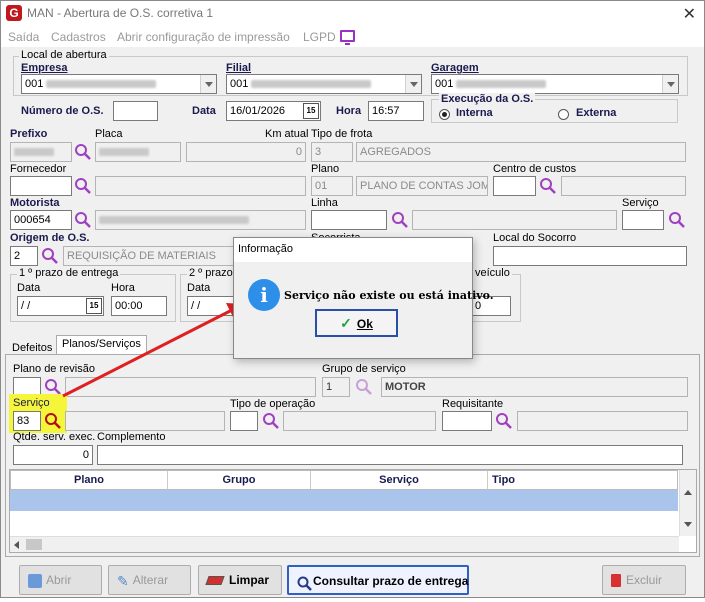 This screenshot has height=602, width=705. What do you see at coordinates (389, 295) in the screenshot?
I see `dialog-message: Serviço não existe ou está inativo.` at bounding box center [389, 295].